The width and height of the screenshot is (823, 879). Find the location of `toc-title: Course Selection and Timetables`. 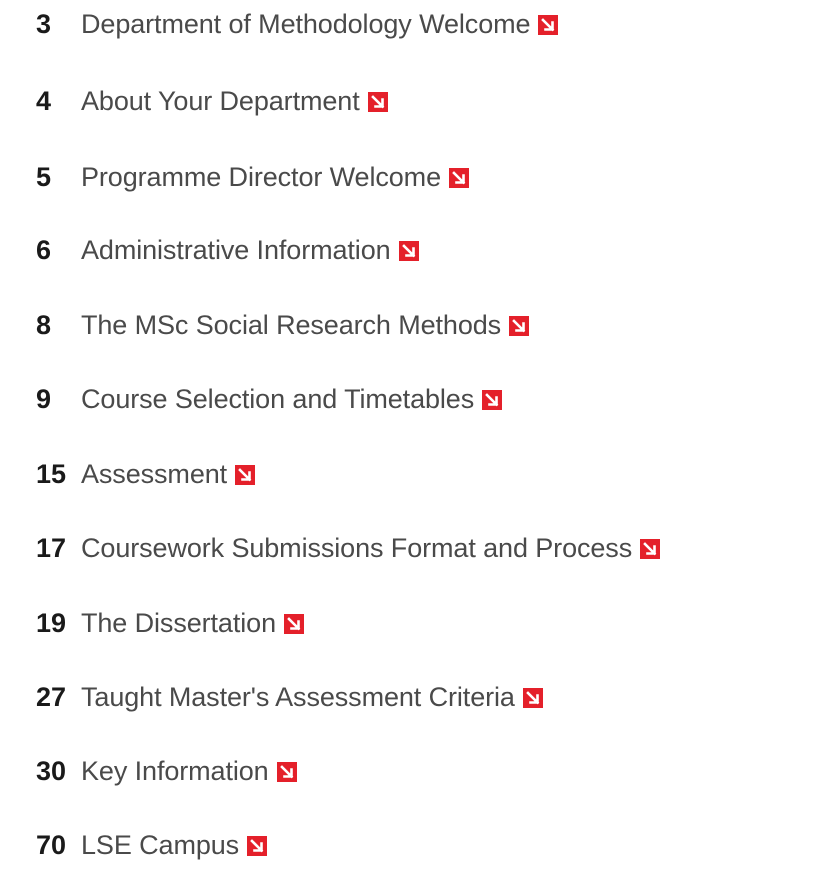

toc-title: Course Selection and Timetables is located at coordinates (278, 398).